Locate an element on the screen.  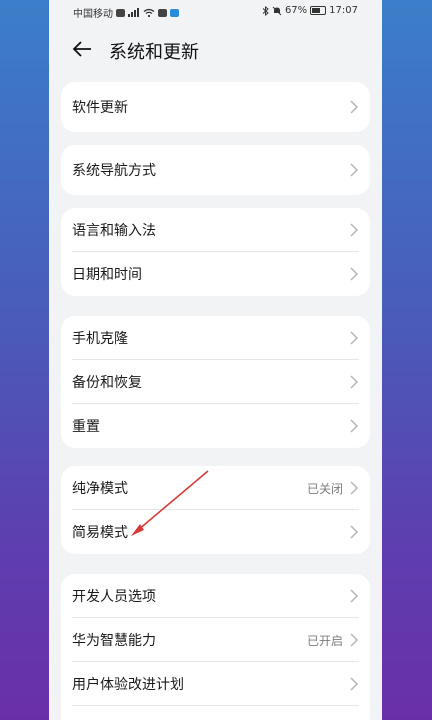
settings-item-backup-restore: 备份和恢复 is located at coordinates (215, 382).